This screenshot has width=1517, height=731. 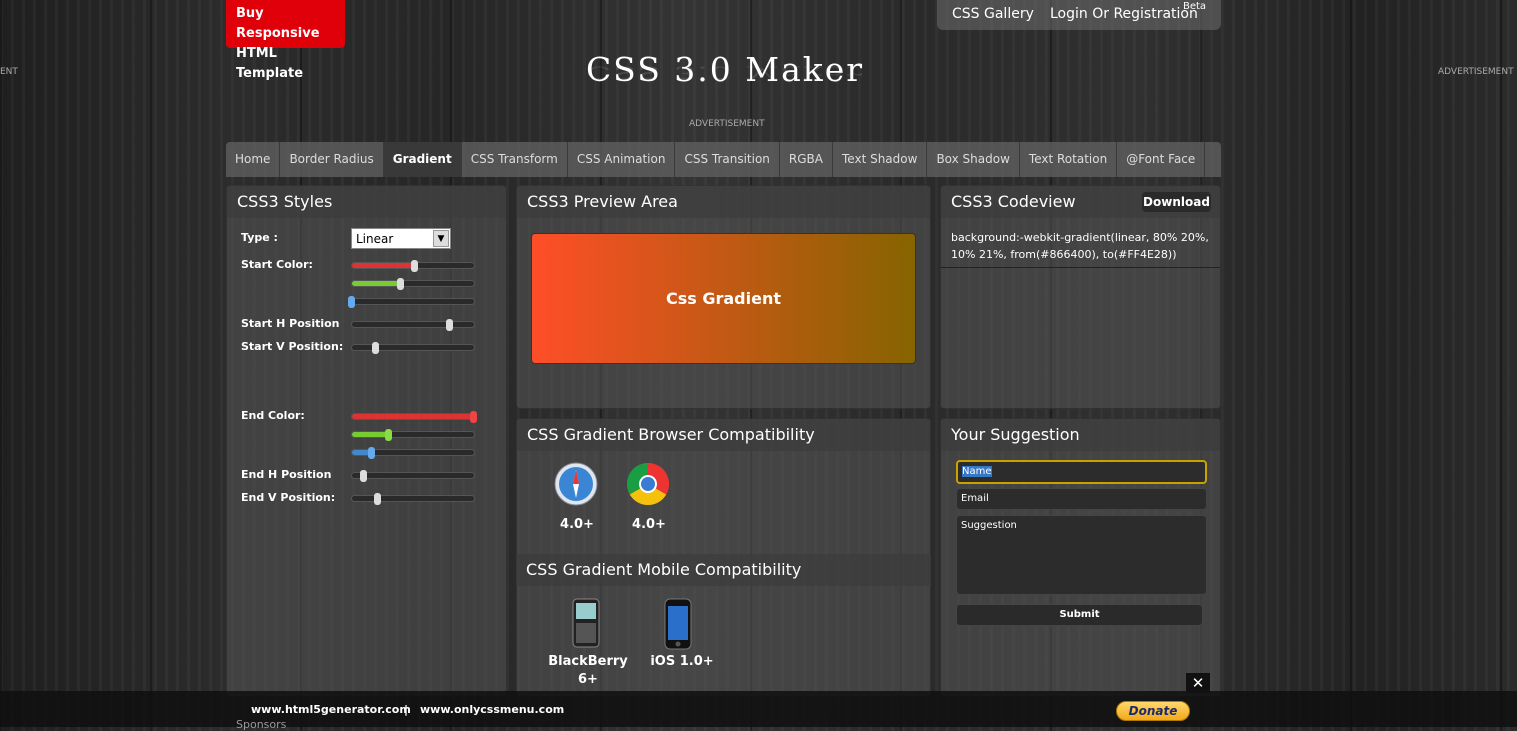 What do you see at coordinates (723, 202) in the screenshot?
I see `preview-panel-title: CSS3 Preview Area` at bounding box center [723, 202].